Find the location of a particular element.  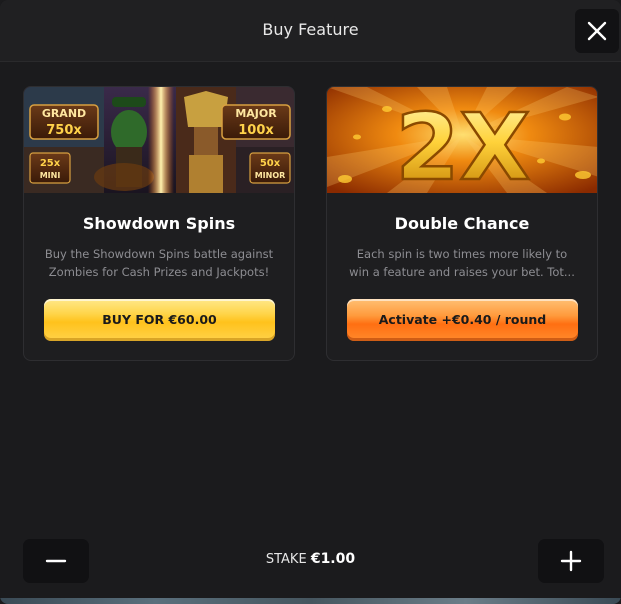

background-game-edge is located at coordinates (310, 601).